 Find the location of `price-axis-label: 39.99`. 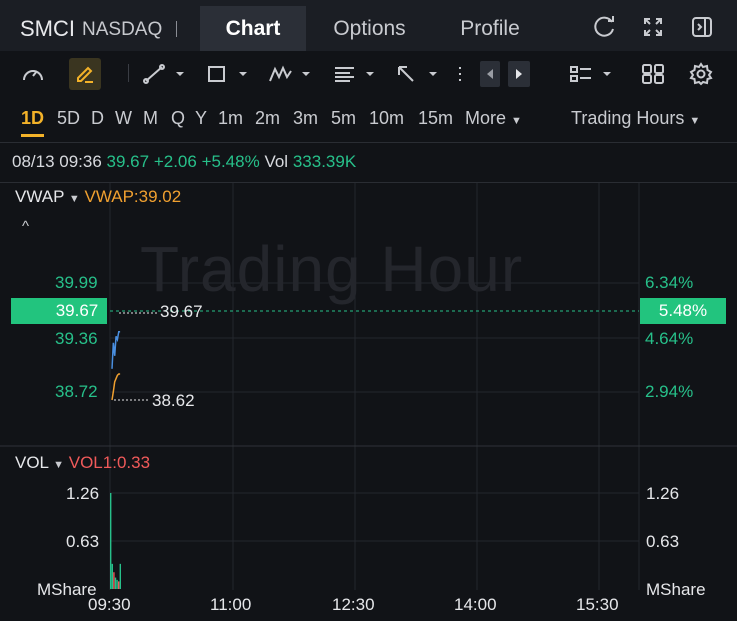

price-axis-label: 39.99 is located at coordinates (76, 282).